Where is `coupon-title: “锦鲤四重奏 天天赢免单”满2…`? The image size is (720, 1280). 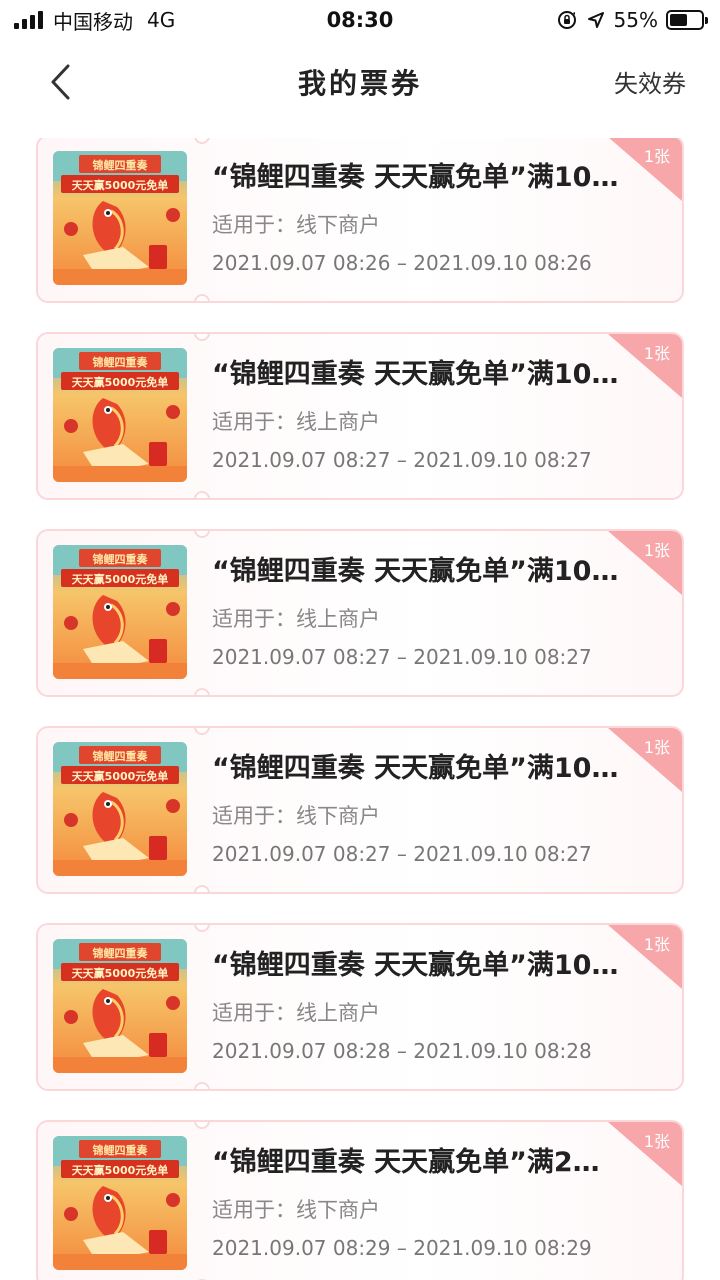 coupon-title: “锦鲤四重奏 天天赢免单”满2… is located at coordinates (406, 1162).